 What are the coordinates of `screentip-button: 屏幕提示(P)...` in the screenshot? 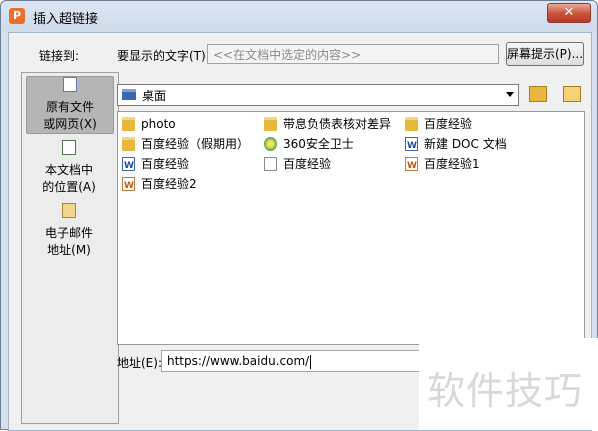 It's located at (545, 54).